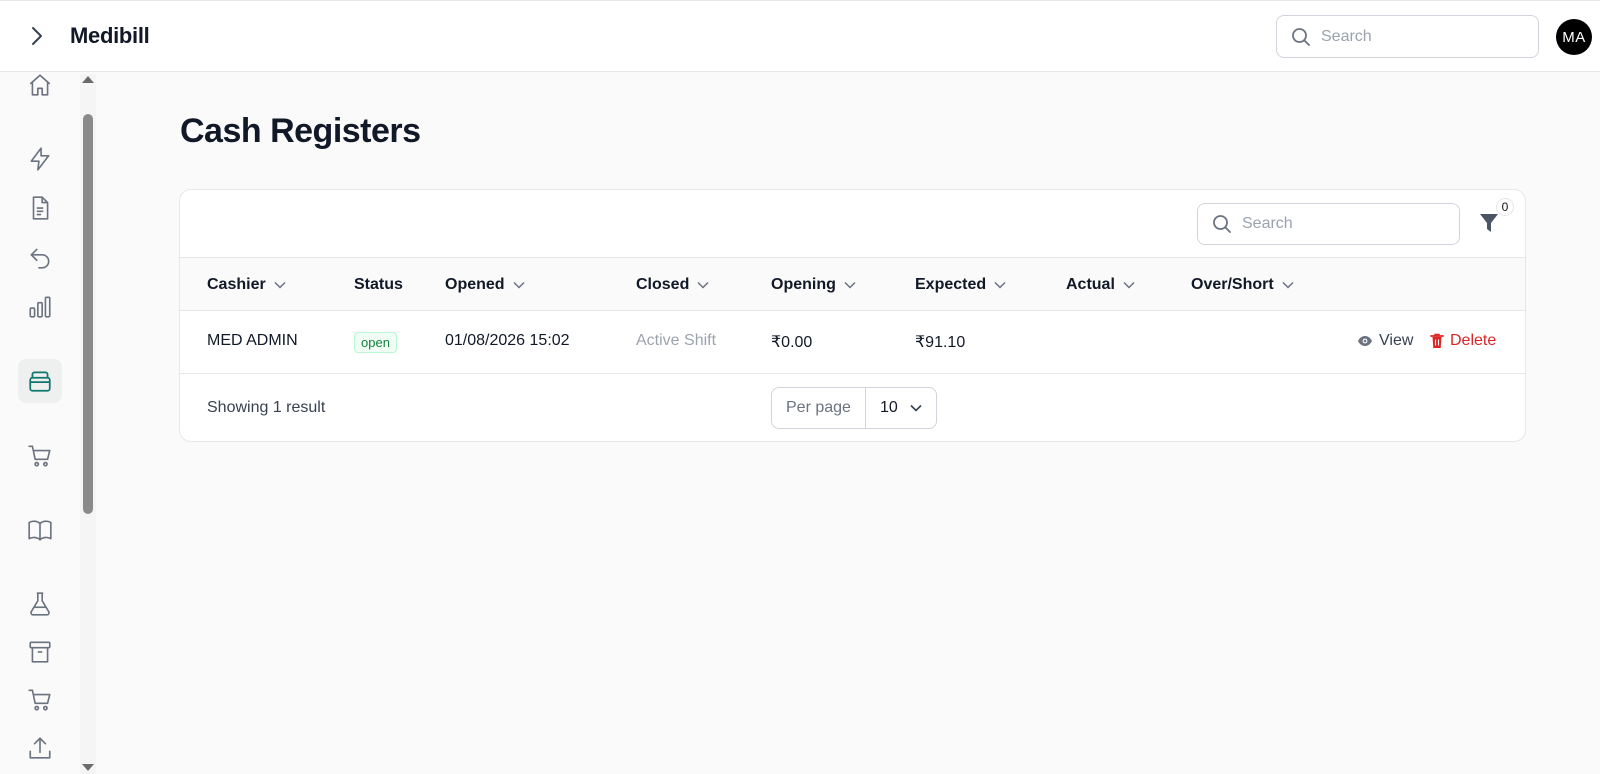 The width and height of the screenshot is (1600, 774). Describe the element at coordinates (1416, 36) in the screenshot. I see `global-search-input` at that location.